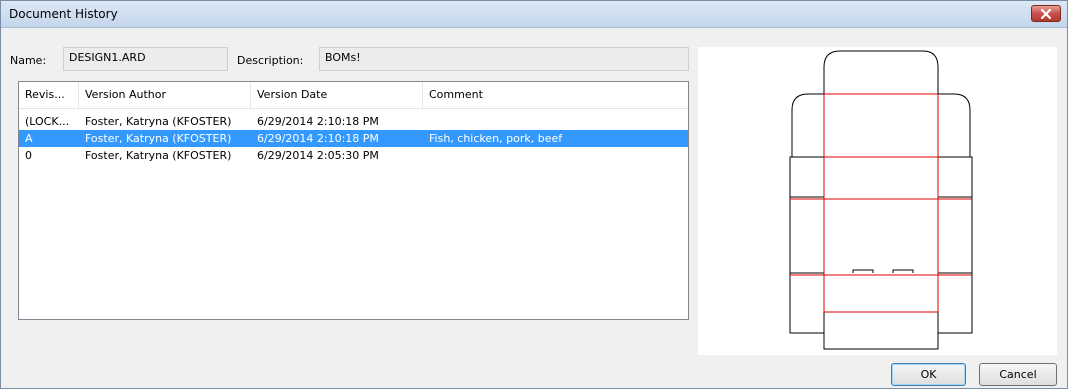  Describe the element at coordinates (504, 59) in the screenshot. I see `description-field: BOMs!` at that location.